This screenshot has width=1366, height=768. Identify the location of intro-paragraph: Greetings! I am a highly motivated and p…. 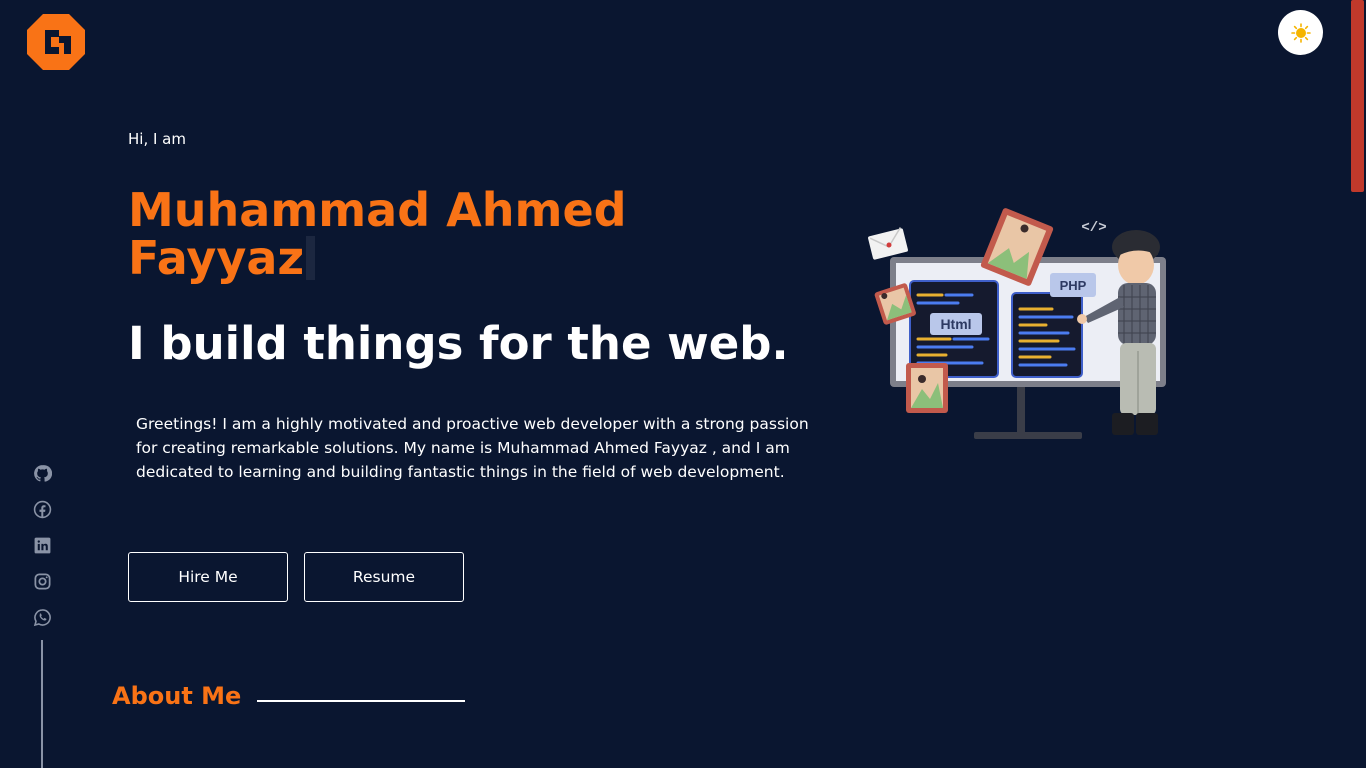
(472, 448).